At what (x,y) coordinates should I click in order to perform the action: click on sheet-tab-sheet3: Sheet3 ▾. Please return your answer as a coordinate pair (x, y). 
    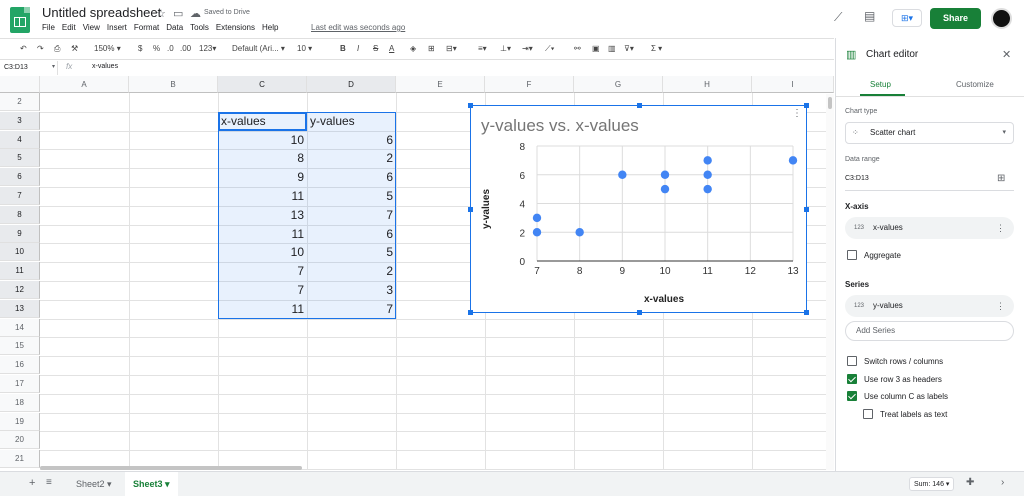
    Looking at the image, I should click on (151, 484).